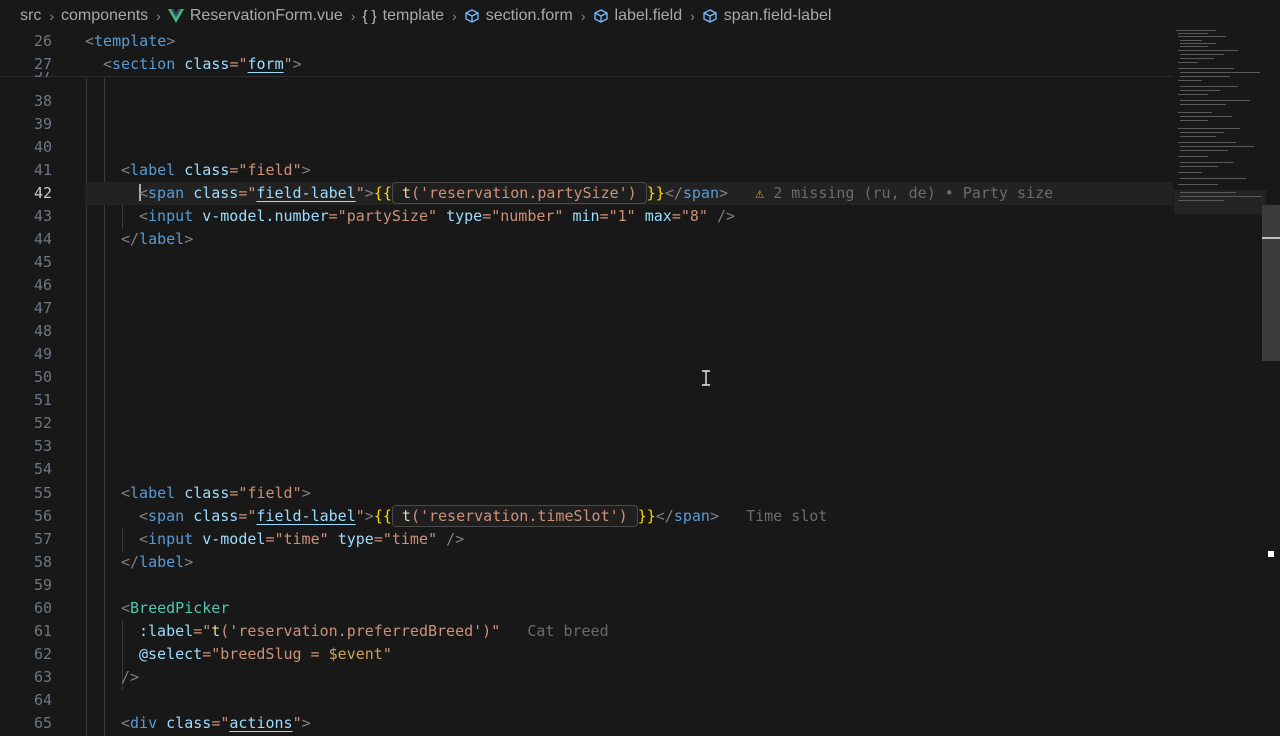  Describe the element at coordinates (1220, 202) in the screenshot. I see `minimap-slider` at that location.